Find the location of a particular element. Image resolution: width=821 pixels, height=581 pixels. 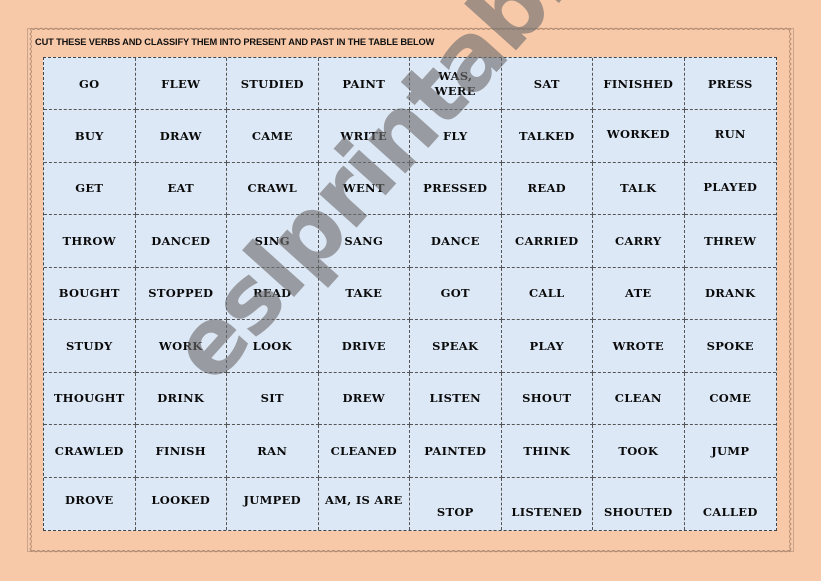

verb-card-label: DRIVE is located at coordinates (363, 345).